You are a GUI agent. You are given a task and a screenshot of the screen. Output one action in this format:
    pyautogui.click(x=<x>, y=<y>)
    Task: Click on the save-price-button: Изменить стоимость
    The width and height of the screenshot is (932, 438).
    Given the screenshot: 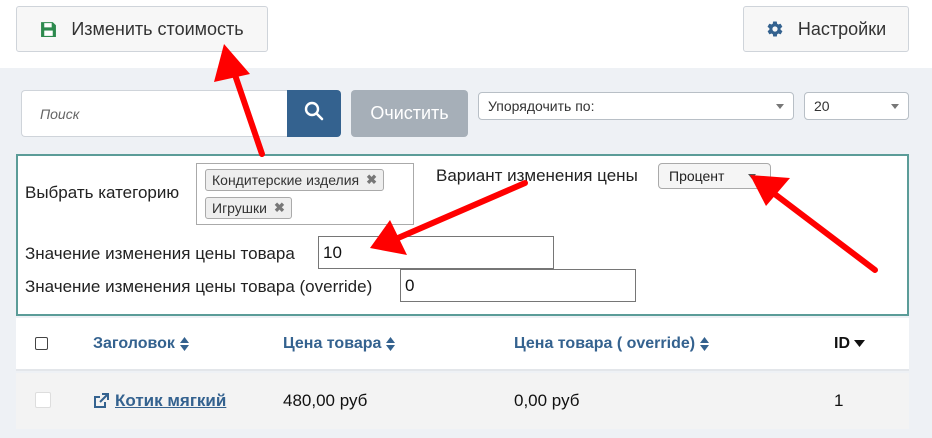 What is the action you would take?
    pyautogui.click(x=142, y=29)
    